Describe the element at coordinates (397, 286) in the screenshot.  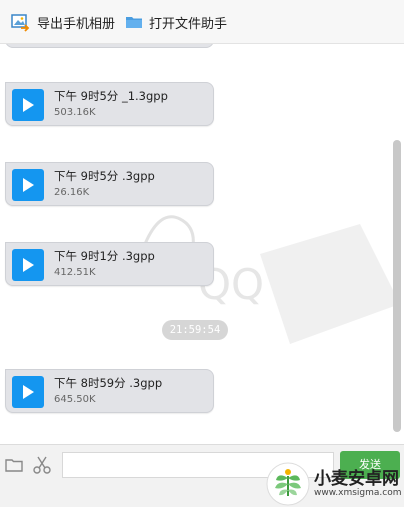
I see `chat-scrollbar` at that location.